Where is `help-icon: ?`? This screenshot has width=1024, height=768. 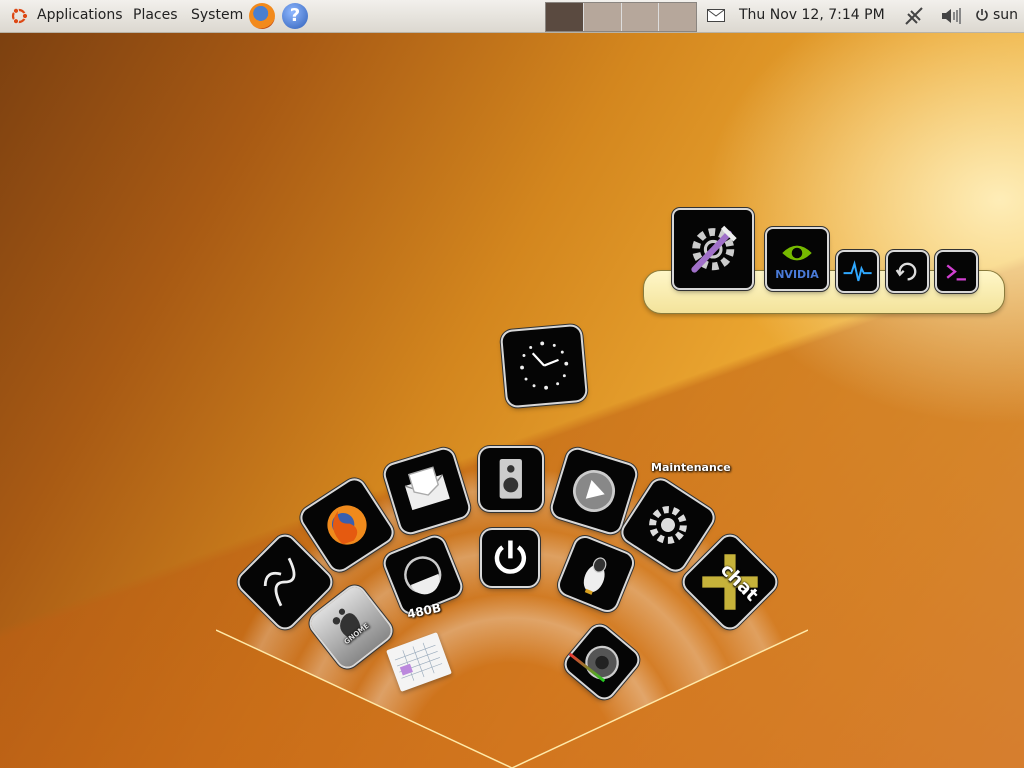 help-icon: ? is located at coordinates (295, 16).